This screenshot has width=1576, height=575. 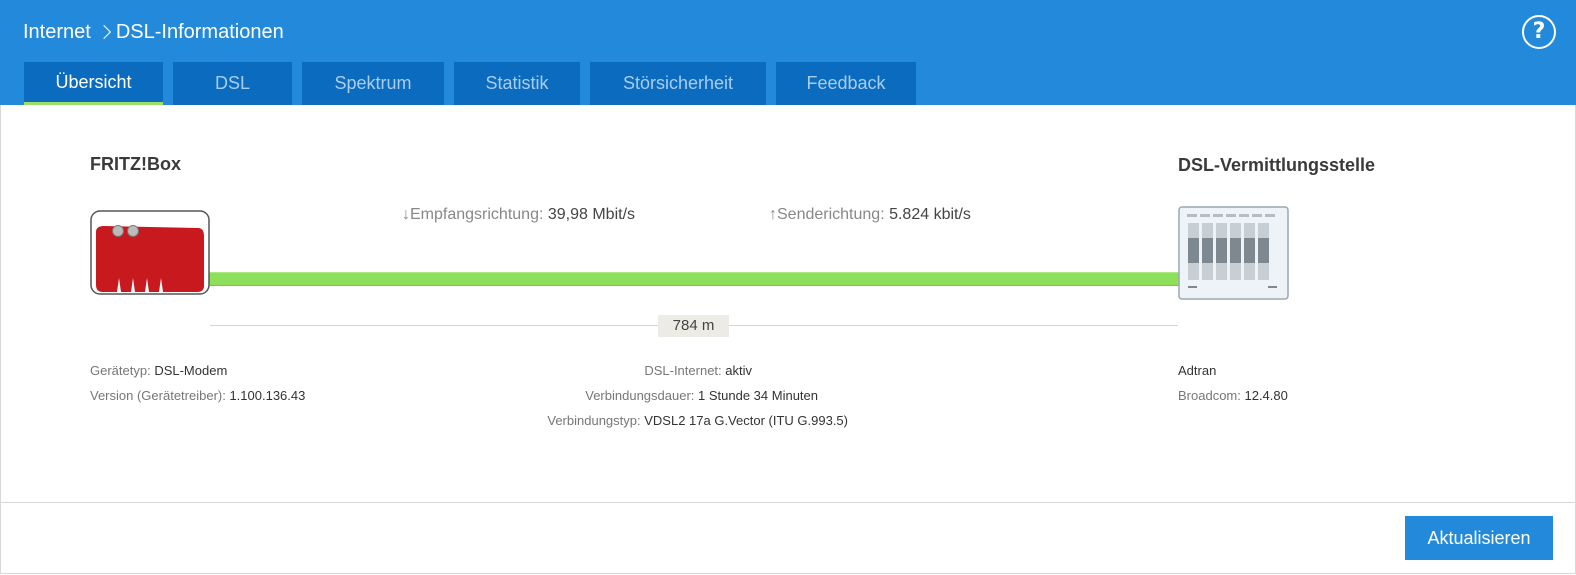 What do you see at coordinates (1266, 395) in the screenshot?
I see `field-value: 12.4.80` at bounding box center [1266, 395].